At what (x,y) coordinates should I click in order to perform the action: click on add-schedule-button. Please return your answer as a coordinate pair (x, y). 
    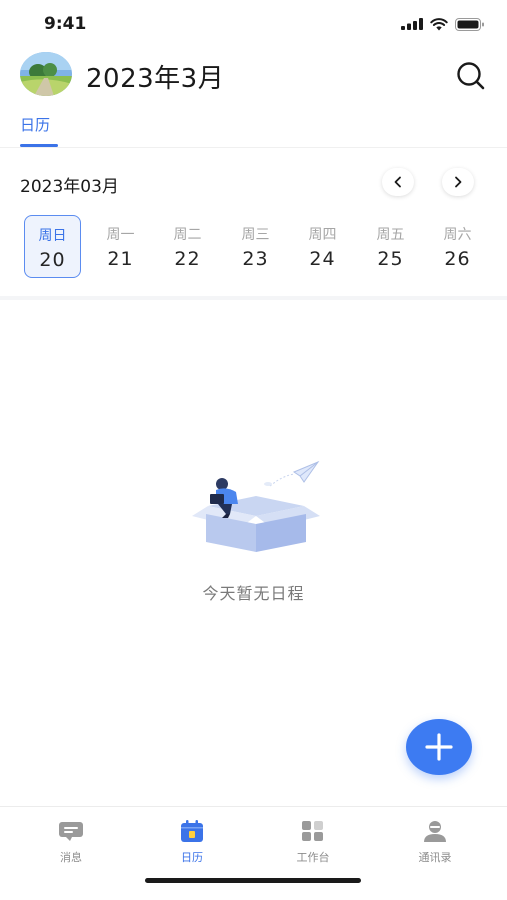
    Looking at the image, I should click on (439, 747).